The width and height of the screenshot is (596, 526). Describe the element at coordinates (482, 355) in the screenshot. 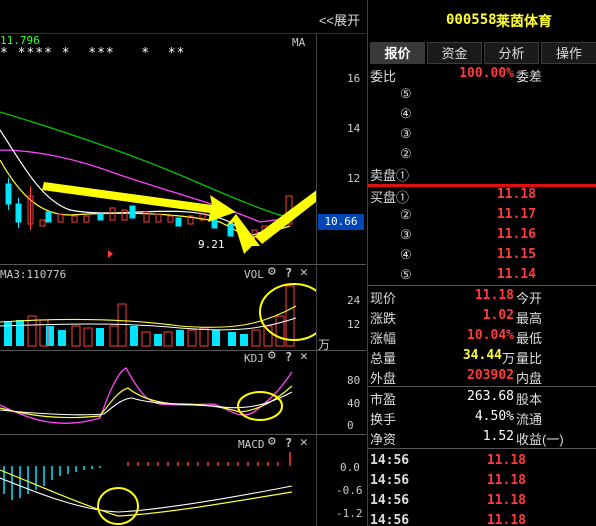

I see `volume-value: 34.44` at that location.